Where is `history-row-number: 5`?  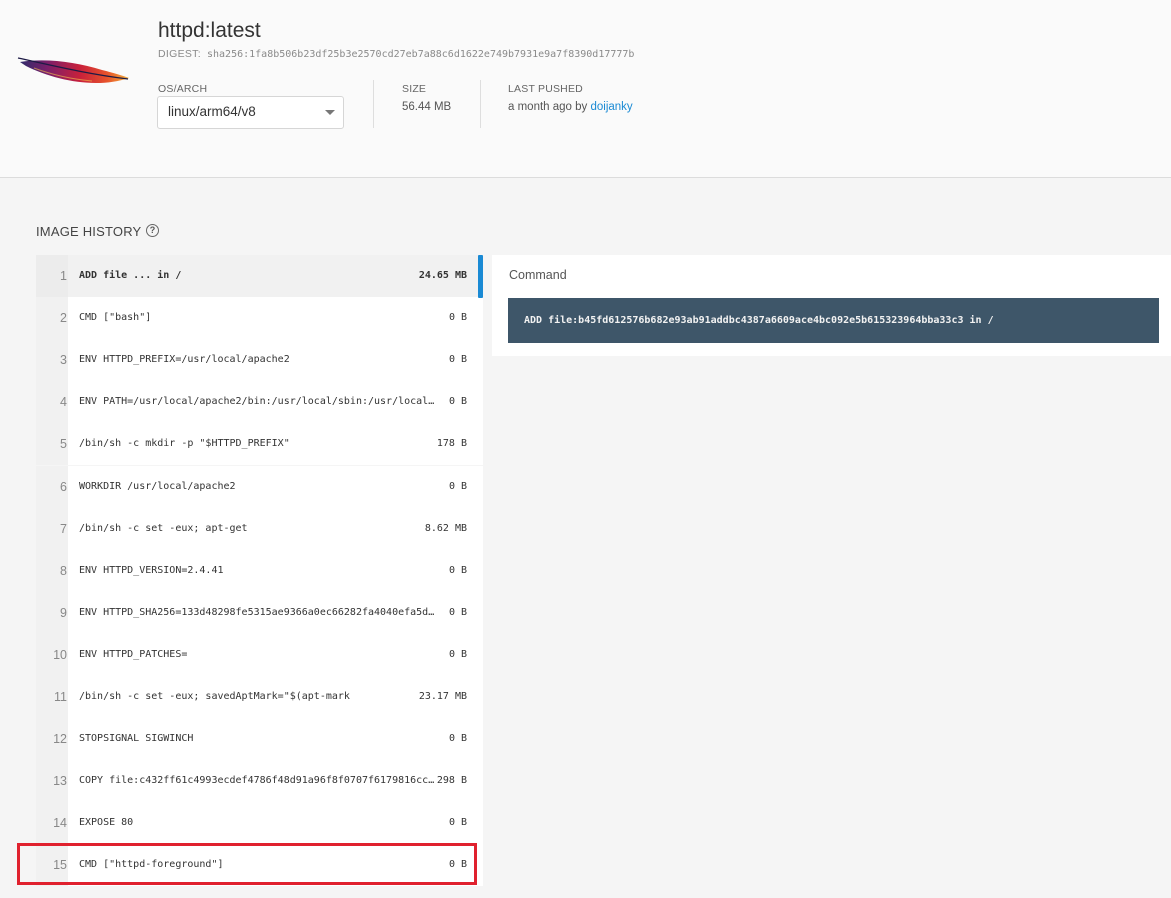
history-row-number: 5 is located at coordinates (52, 444).